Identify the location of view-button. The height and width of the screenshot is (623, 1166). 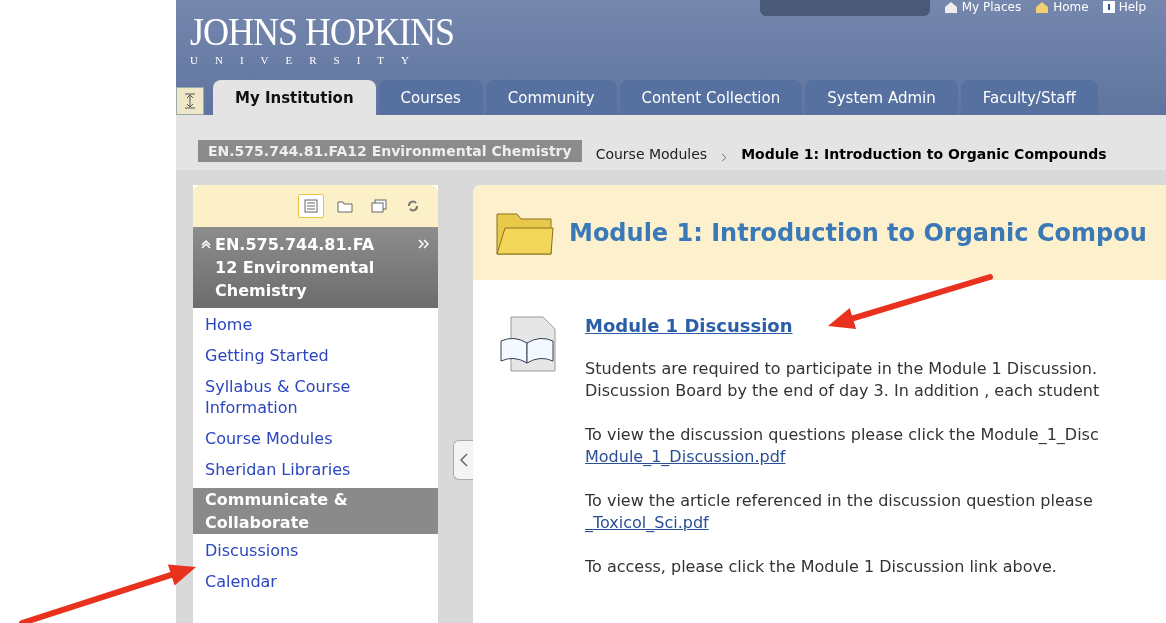
(311, 206).